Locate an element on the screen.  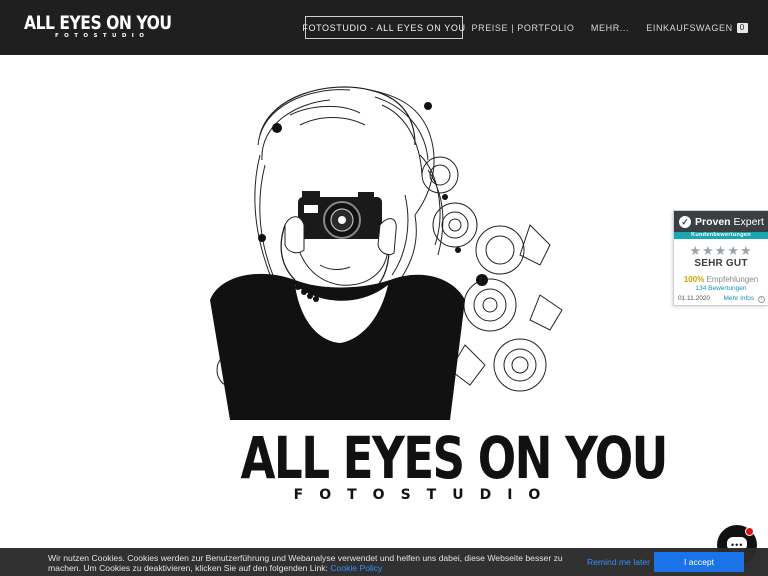
site-logo: ALL EYES ON YOU FOTOSTUDIO is located at coordinates (98, 26).